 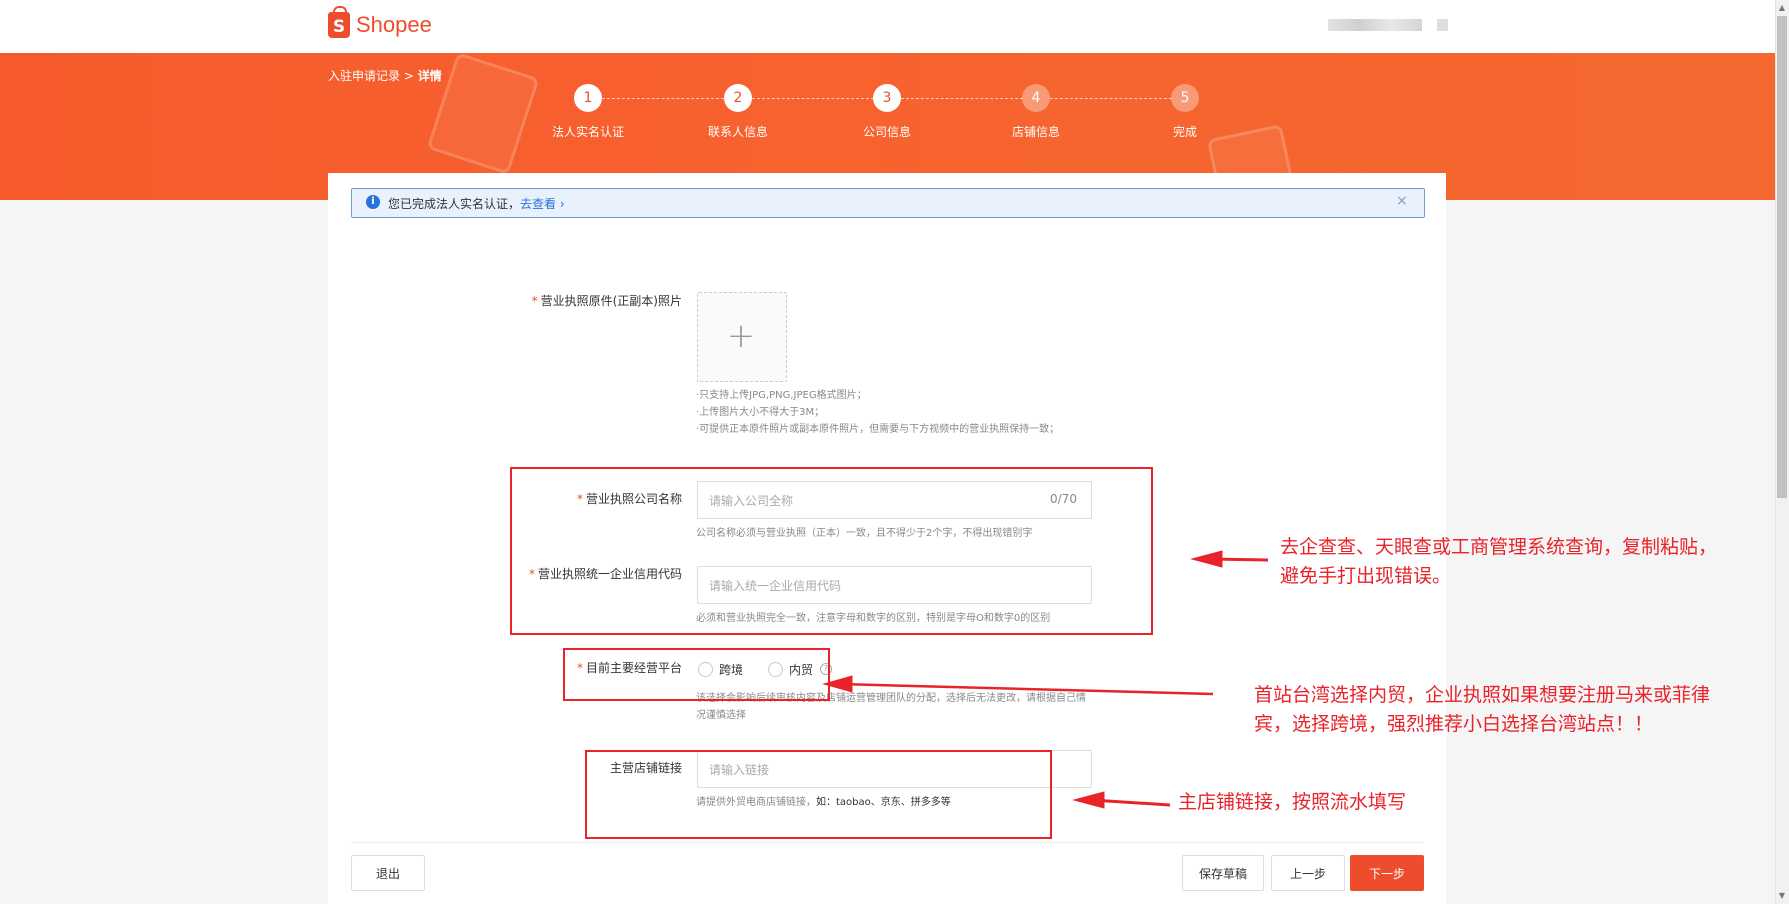 I want to click on annotation-note-1: 去企查查、天眼查或工商管理系统查询，复制粘贴， 避免手打出现错误。, so click(x=1499, y=561).